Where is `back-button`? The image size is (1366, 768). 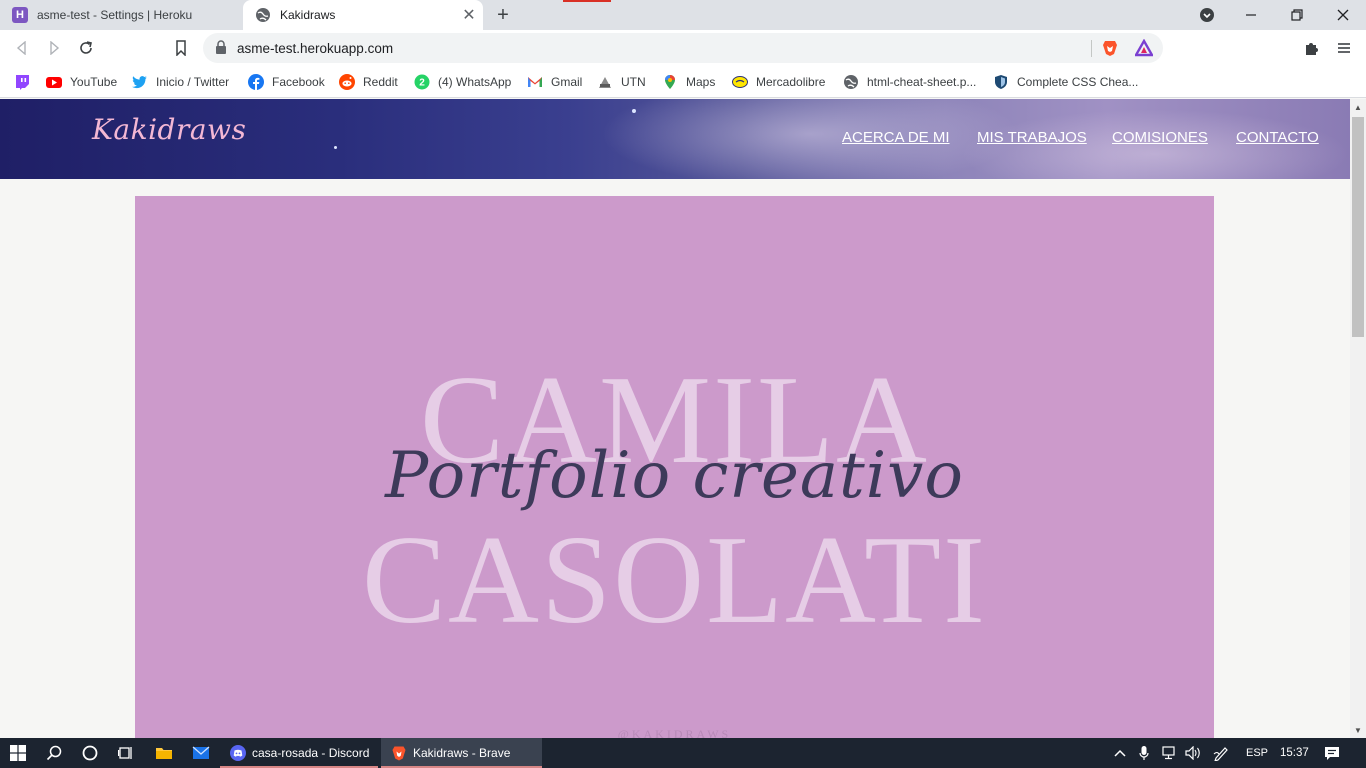
back-button is located at coordinates (22, 48).